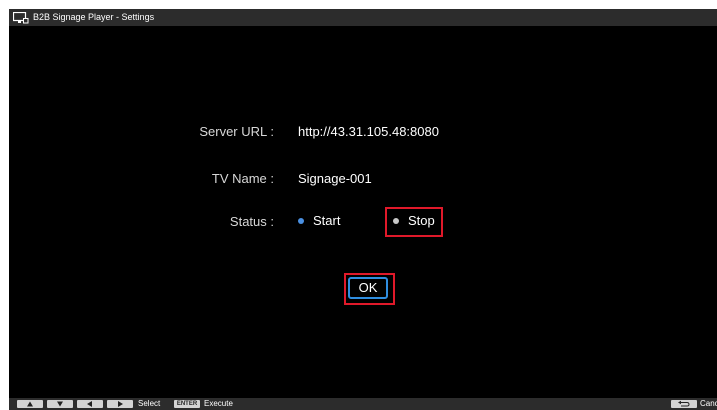 The image size is (717, 410). Describe the element at coordinates (368, 288) in the screenshot. I see `ok-button: OK` at that location.